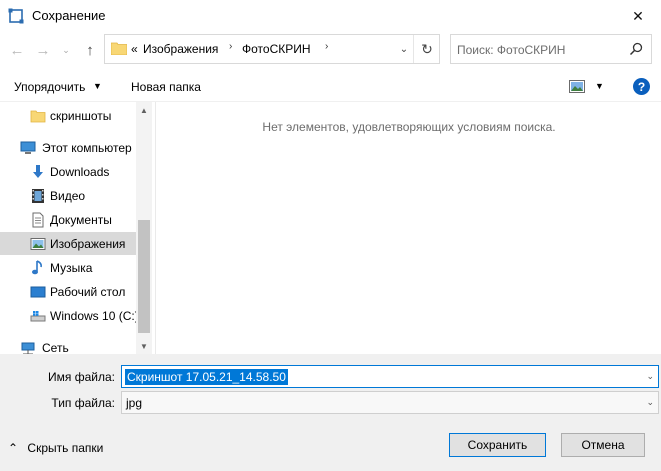  Describe the element at coordinates (37, 267) in the screenshot. I see `music-icon` at that location.